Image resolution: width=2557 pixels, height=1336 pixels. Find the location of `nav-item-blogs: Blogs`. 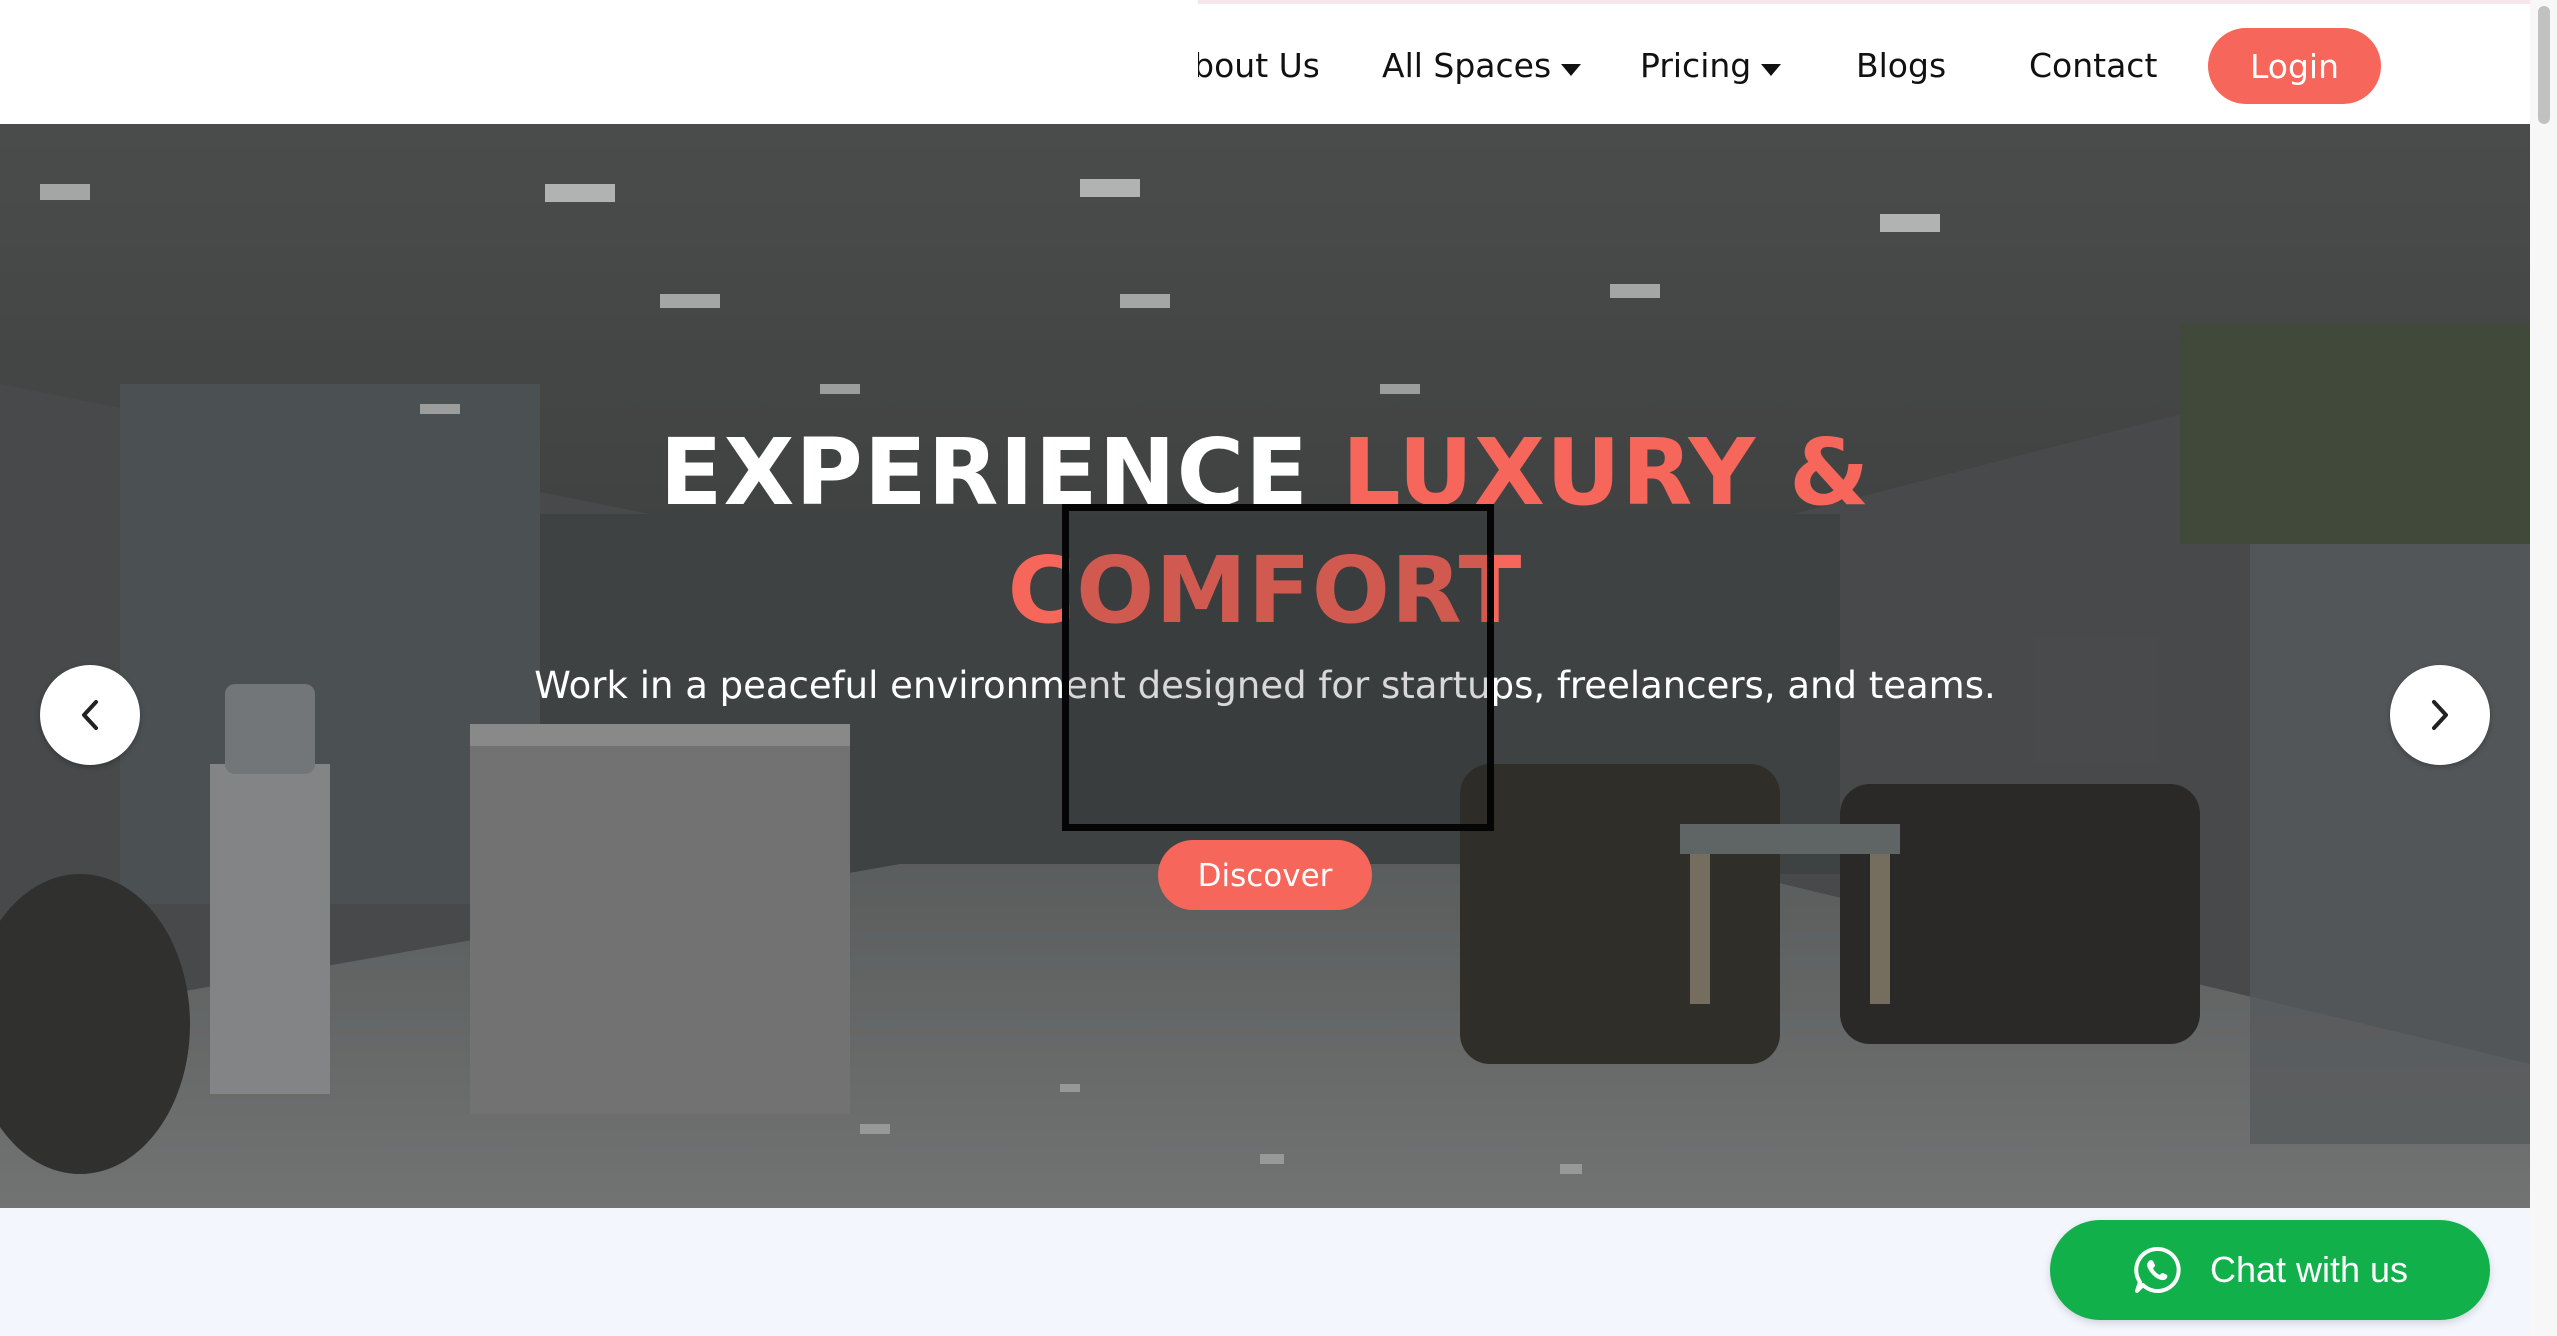

nav-item-blogs: Blogs is located at coordinates (1901, 66).